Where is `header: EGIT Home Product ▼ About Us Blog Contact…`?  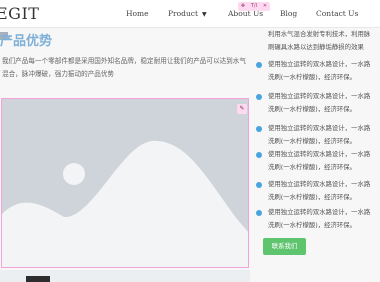 header: EGIT Home Product ▼ About Us Blog Contact… is located at coordinates (190, 14).